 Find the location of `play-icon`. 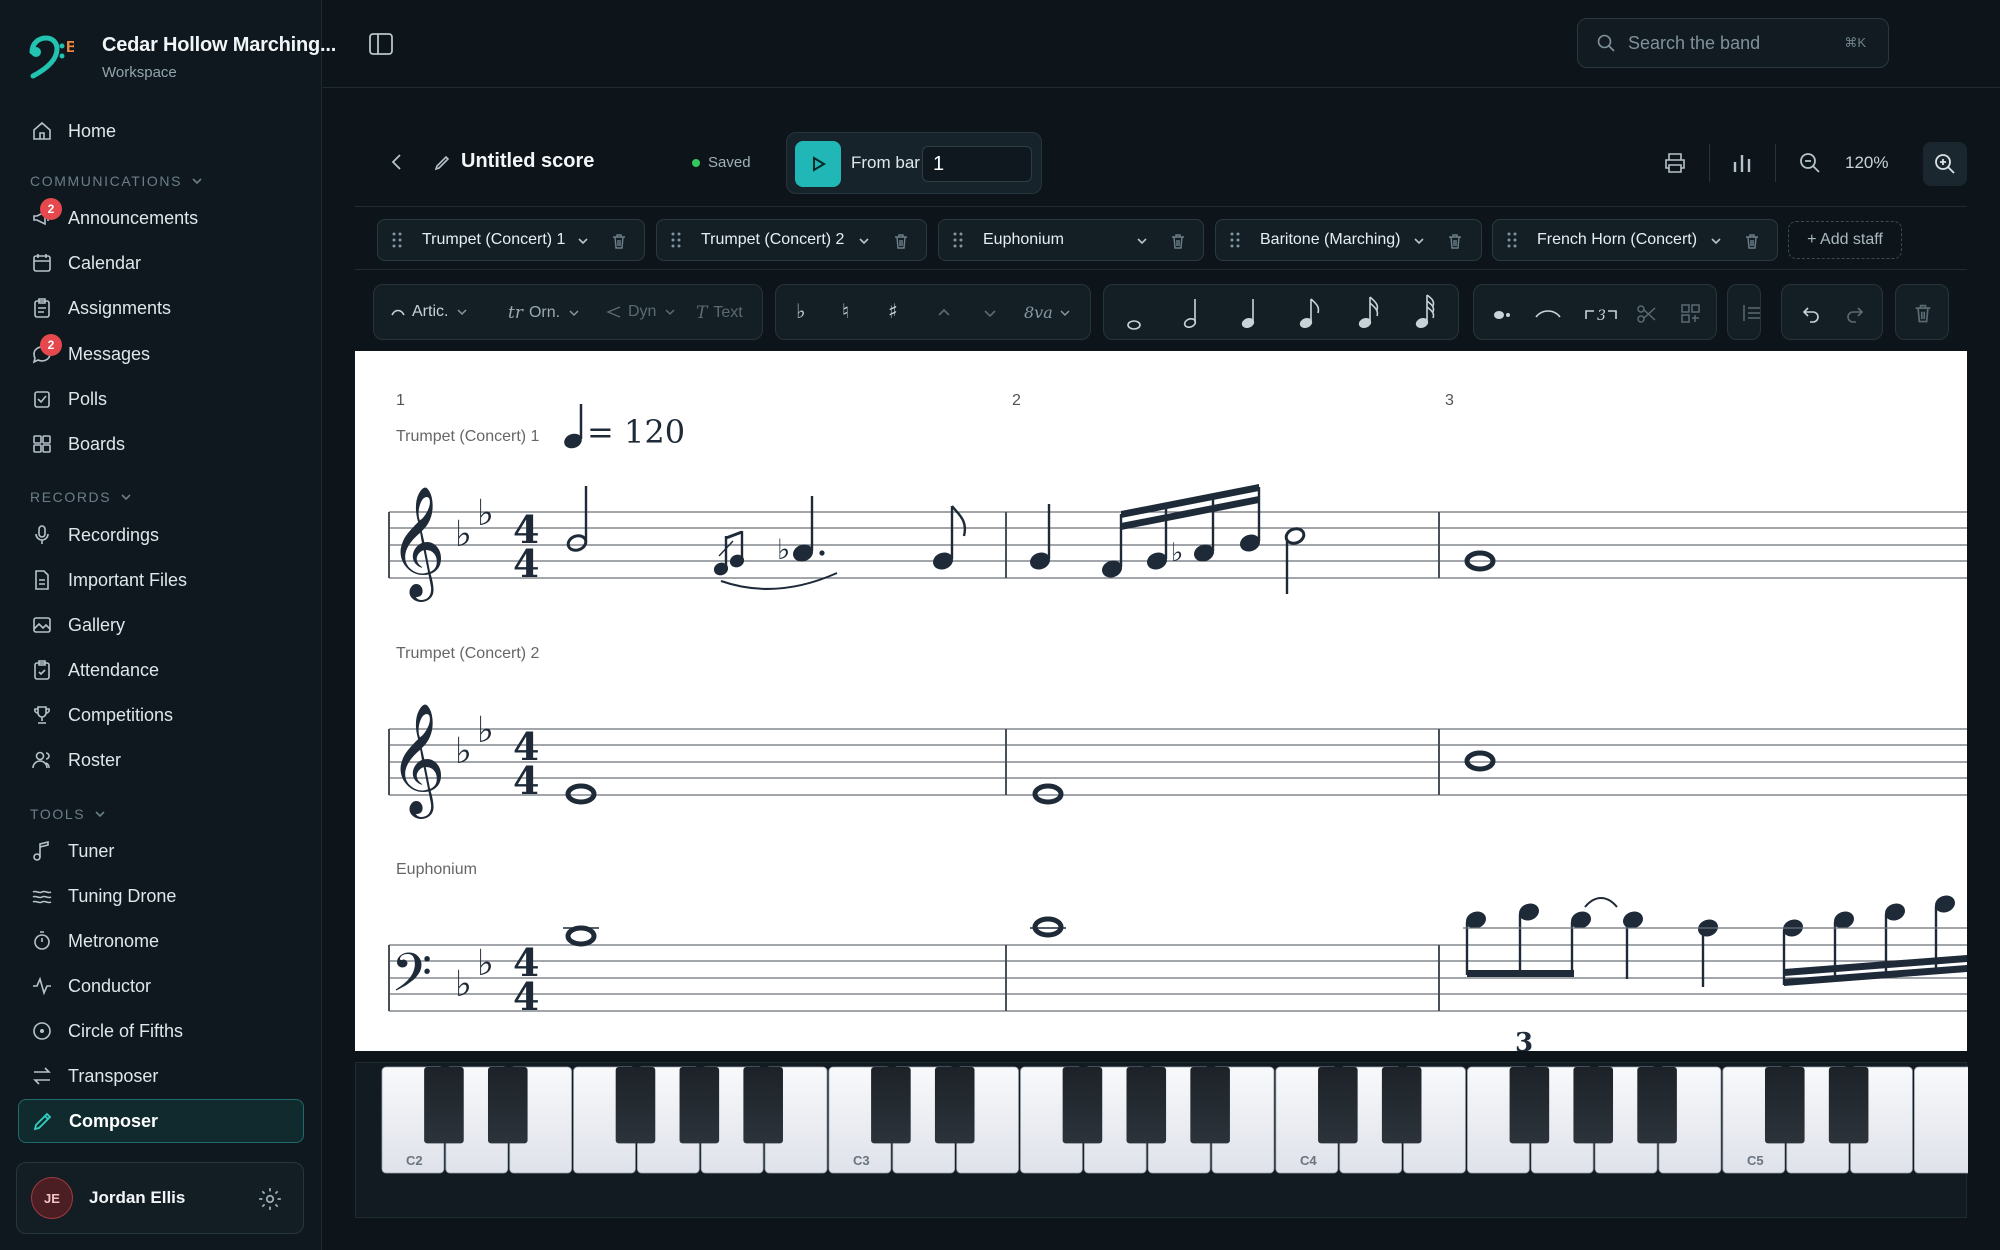

play-icon is located at coordinates (819, 164).